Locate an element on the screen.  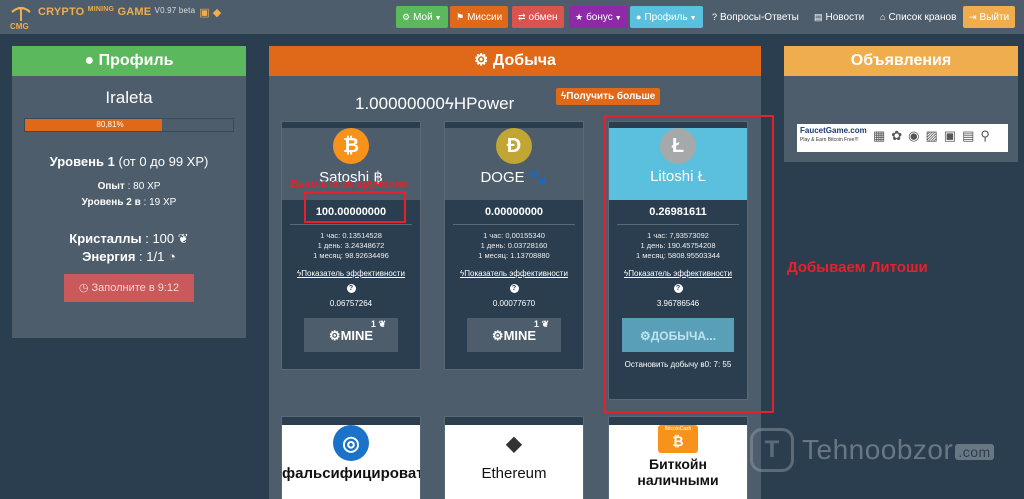
next-level-line: Уровень 2 в : 19 XP is located at coordinates (129, 202).